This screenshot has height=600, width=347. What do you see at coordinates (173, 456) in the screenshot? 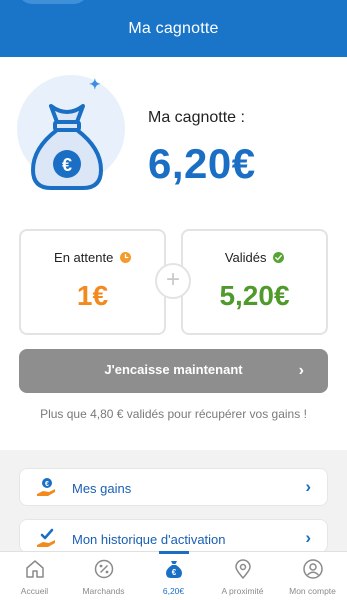
I see `section-divider` at bounding box center [173, 456].